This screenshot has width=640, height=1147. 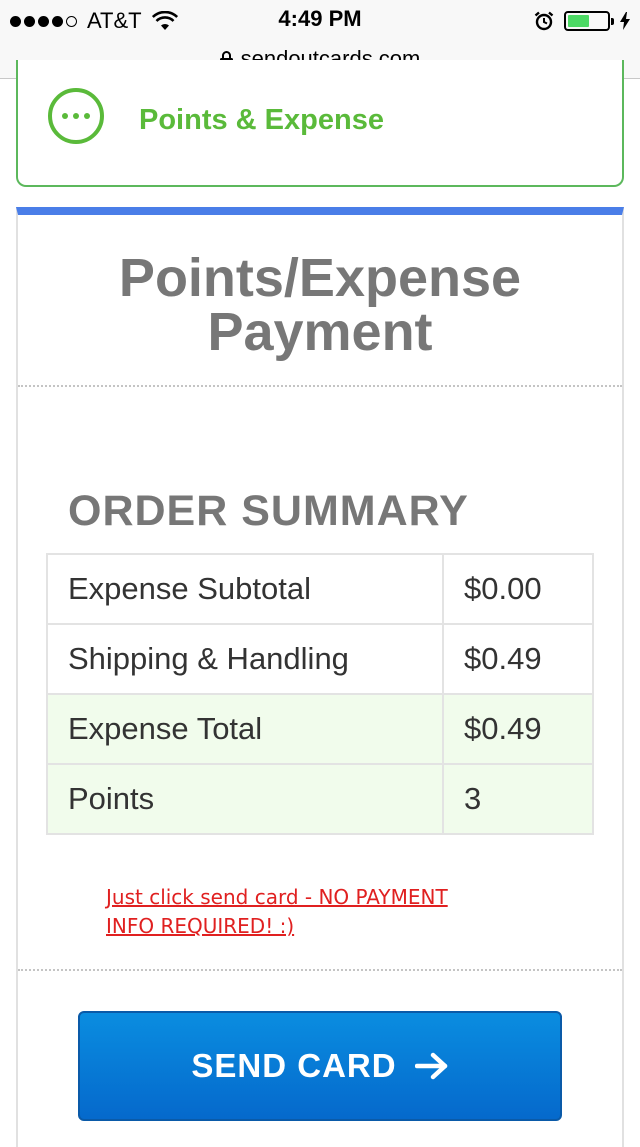 What do you see at coordinates (589, 21) in the screenshot?
I see `battery-icon` at bounding box center [589, 21].